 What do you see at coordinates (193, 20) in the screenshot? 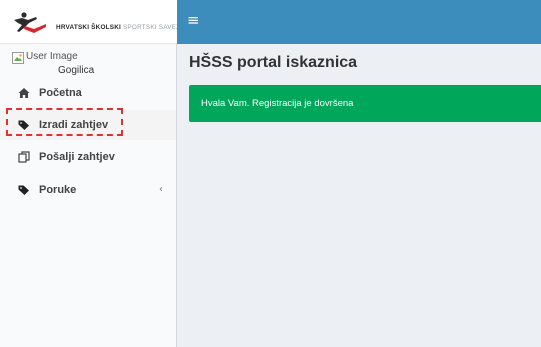
I see `hamburger-icon: ≡` at bounding box center [193, 20].